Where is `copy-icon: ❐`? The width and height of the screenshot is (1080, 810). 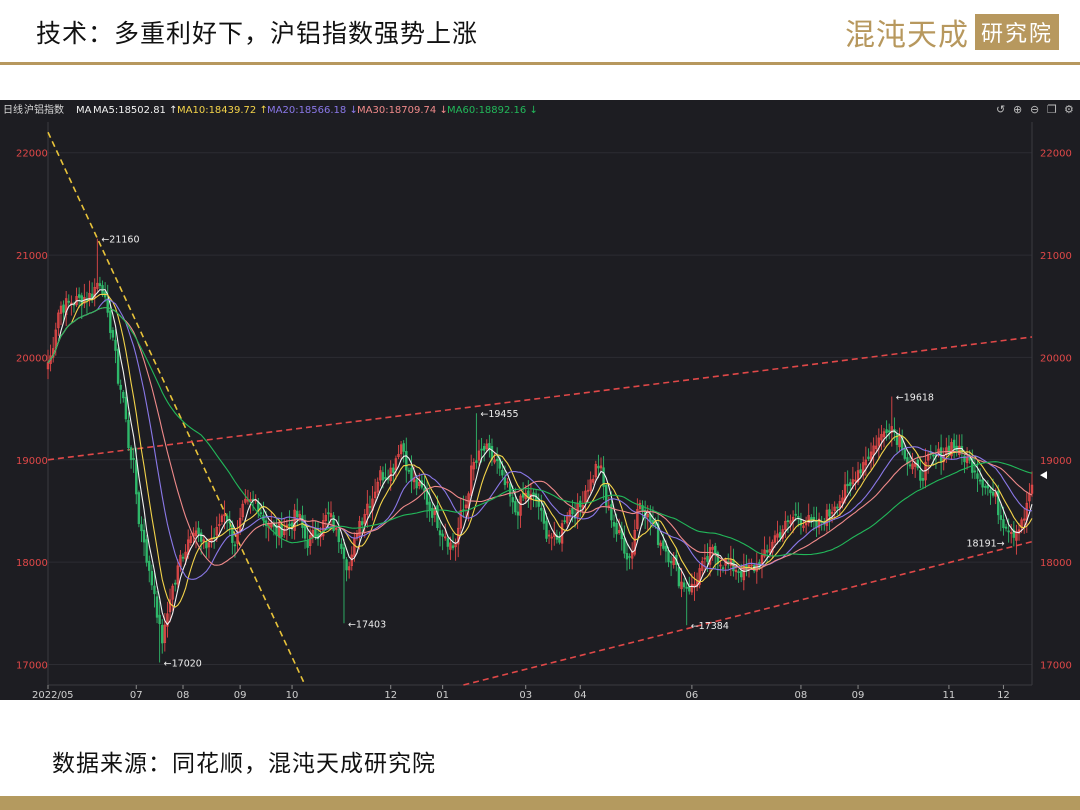 copy-icon: ❐ is located at coordinates (1052, 109).